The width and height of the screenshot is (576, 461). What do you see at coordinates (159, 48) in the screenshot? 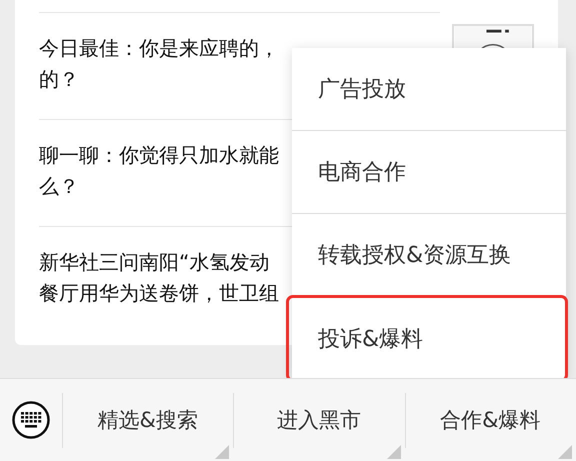
I see `article-title: 今日最佳：你是来应聘的，` at bounding box center [159, 48].